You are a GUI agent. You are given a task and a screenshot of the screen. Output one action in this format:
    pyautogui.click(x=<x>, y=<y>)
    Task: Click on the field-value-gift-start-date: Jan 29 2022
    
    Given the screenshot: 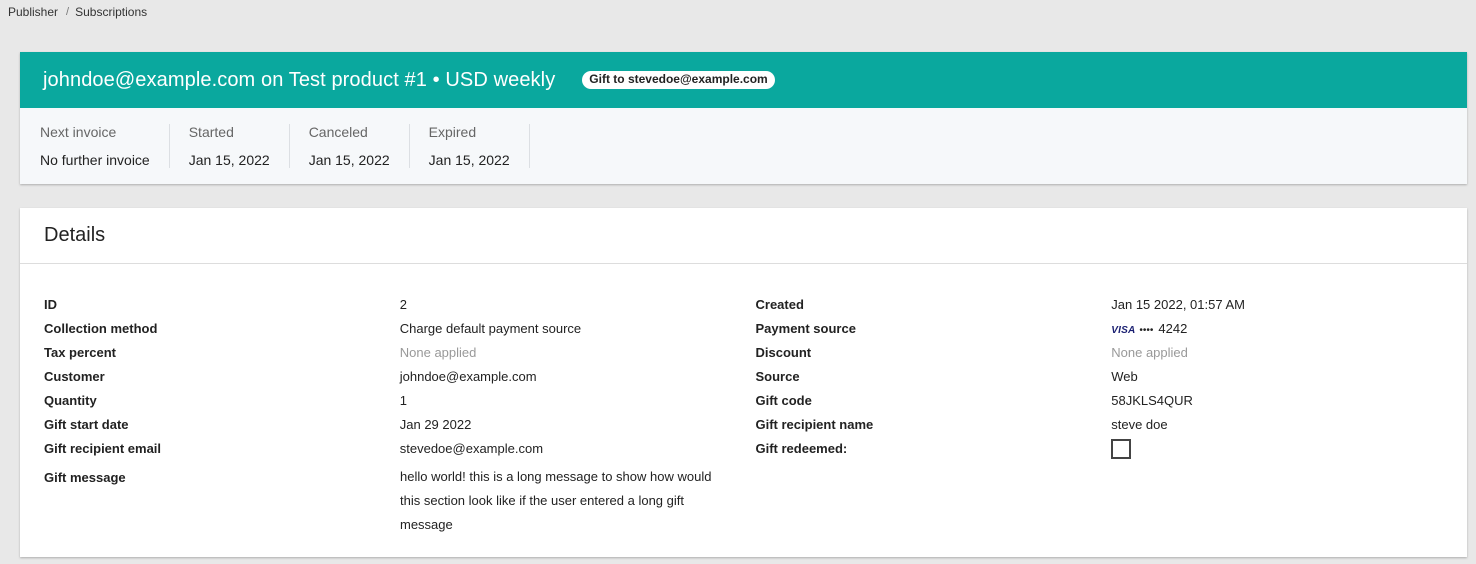 What is the action you would take?
    pyautogui.click(x=435, y=424)
    